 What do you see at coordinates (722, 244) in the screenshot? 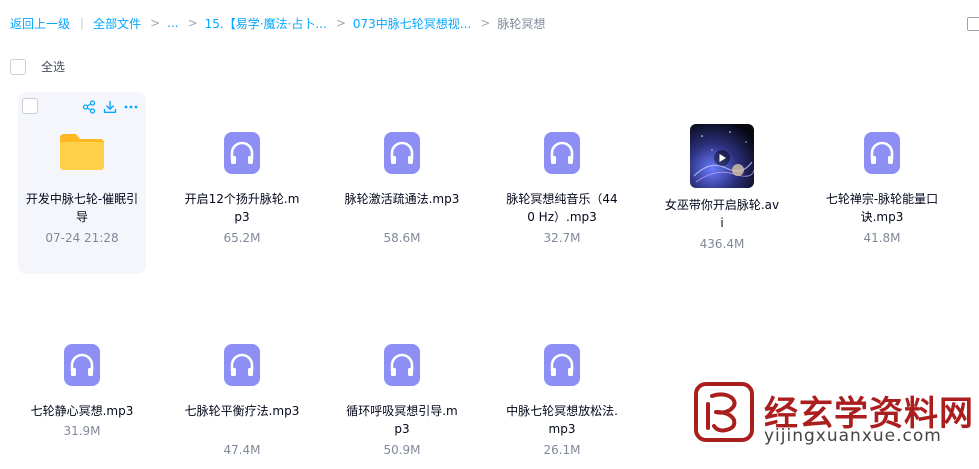
I see `file-size: 436.4M` at bounding box center [722, 244].